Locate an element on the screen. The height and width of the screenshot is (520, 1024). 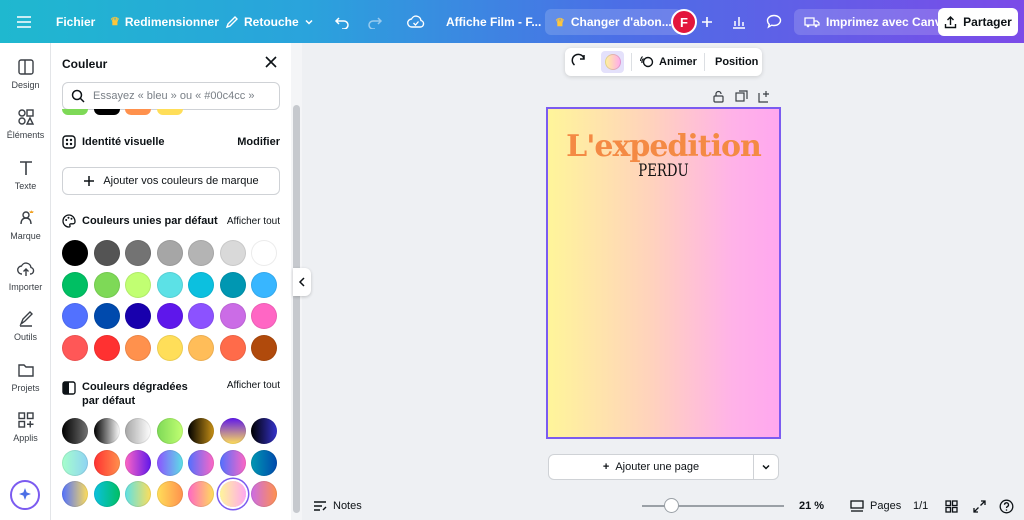
magic-assistant-button is located at coordinates (25, 495).